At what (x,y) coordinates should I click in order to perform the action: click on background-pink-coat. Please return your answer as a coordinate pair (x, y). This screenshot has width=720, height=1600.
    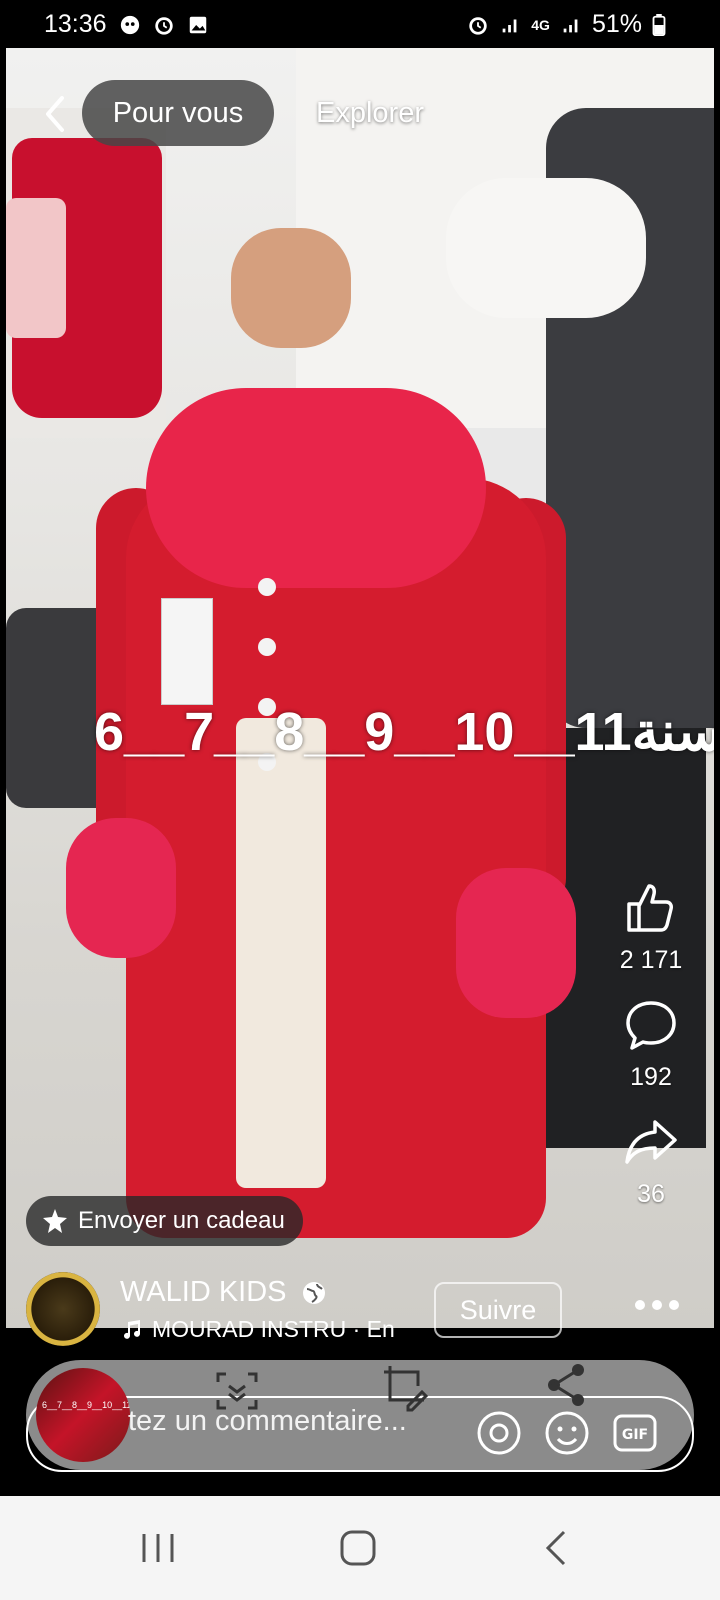
    Looking at the image, I should click on (36, 268).